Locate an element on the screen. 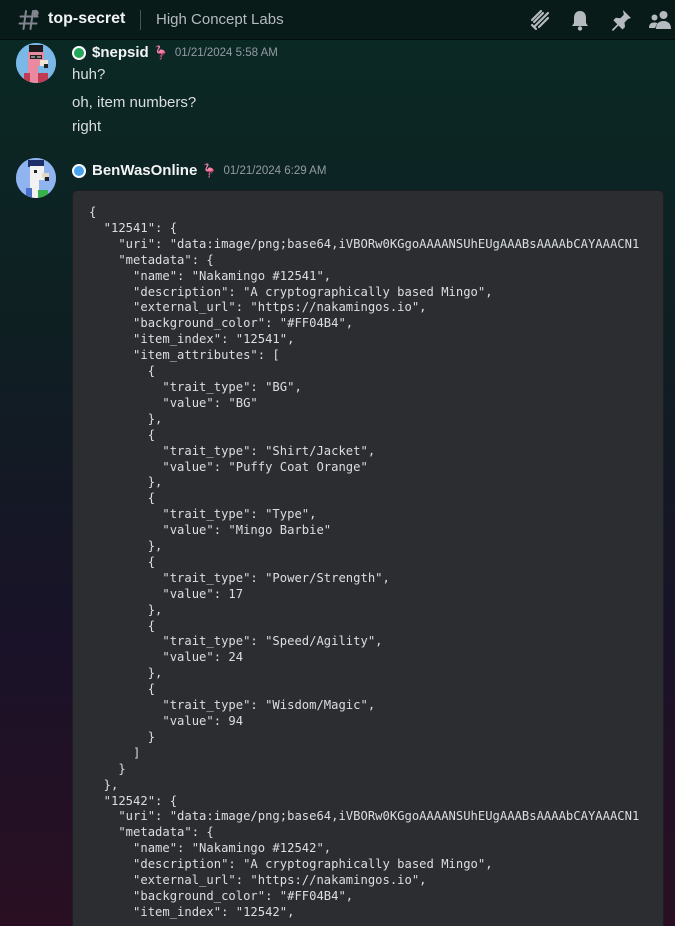  username: $nepsid is located at coordinates (120, 52).